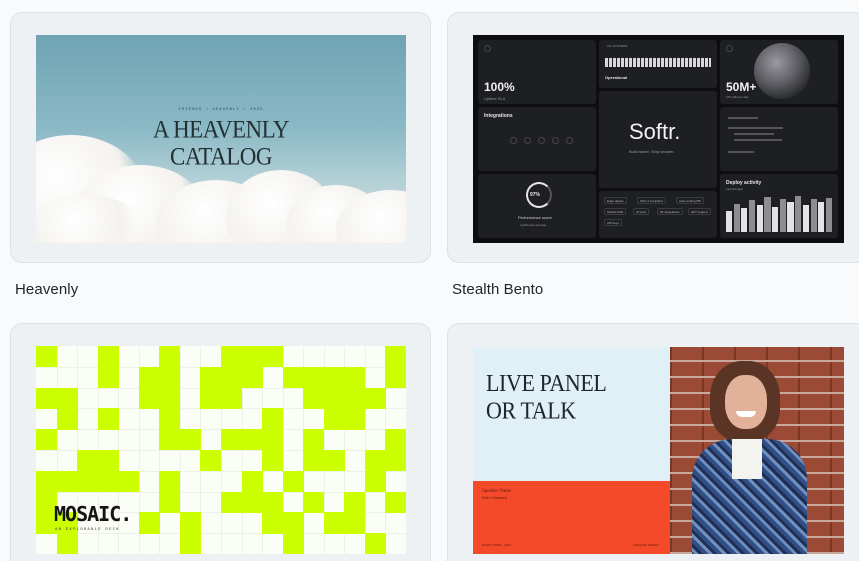  Describe the element at coordinates (93, 514) in the screenshot. I see `slide-title: MOSAIC.` at that location.